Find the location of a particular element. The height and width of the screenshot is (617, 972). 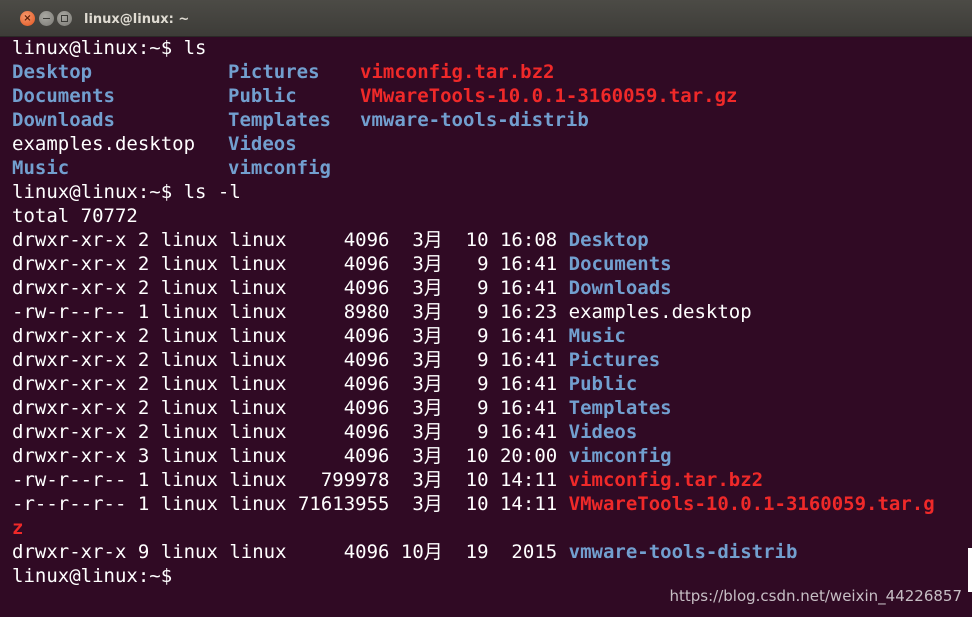

title-bar: × linux@linux: ~ is located at coordinates (486, 18).